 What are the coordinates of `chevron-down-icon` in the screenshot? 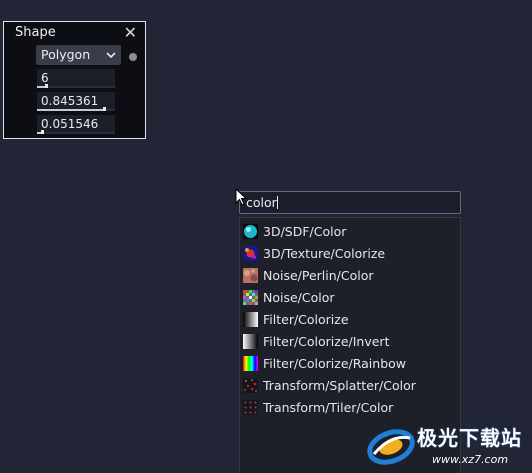 It's located at (111, 55).